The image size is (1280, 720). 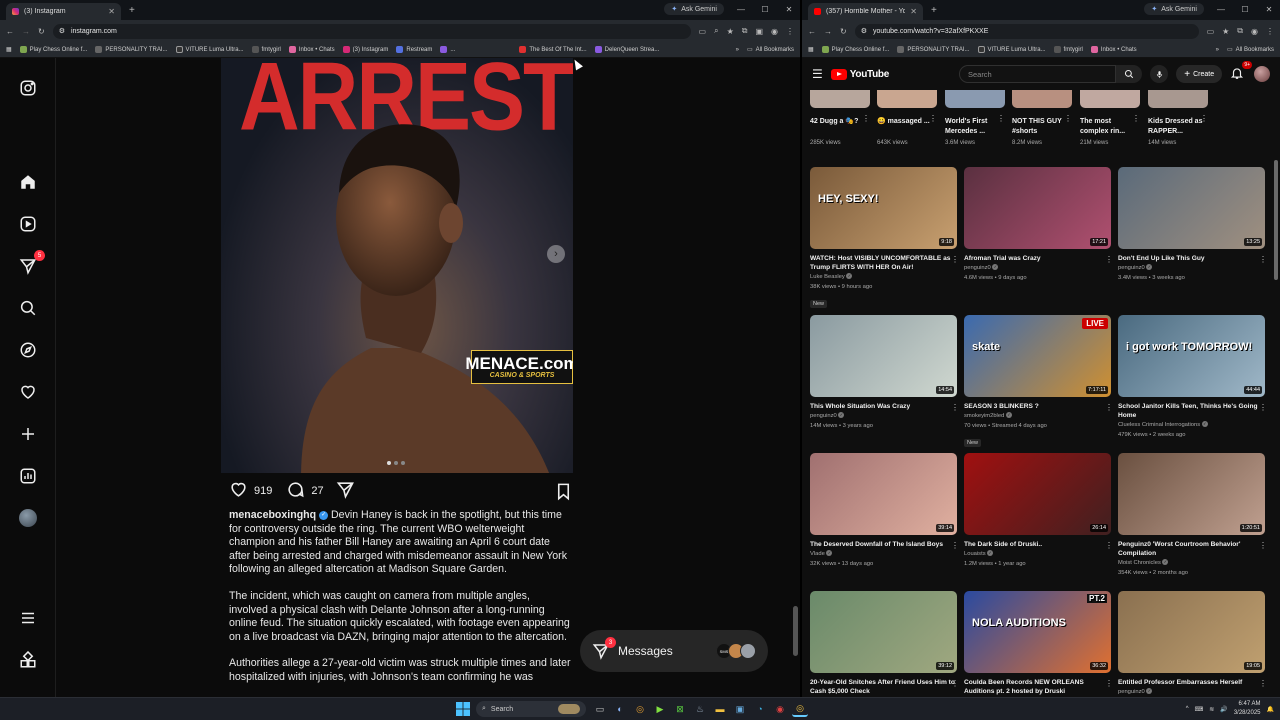 What do you see at coordinates (1187, 709) in the screenshot?
I see `tray-overflow-icon: ^` at bounding box center [1187, 709].